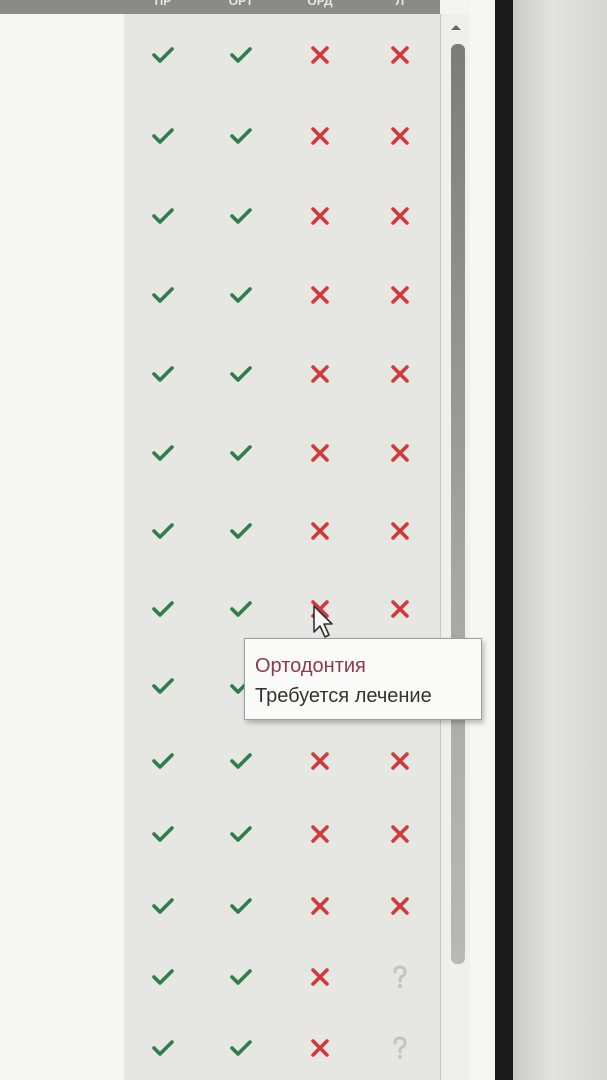  Describe the element at coordinates (163, 7) in the screenshot. I see `column-header-pr: ПР` at that location.